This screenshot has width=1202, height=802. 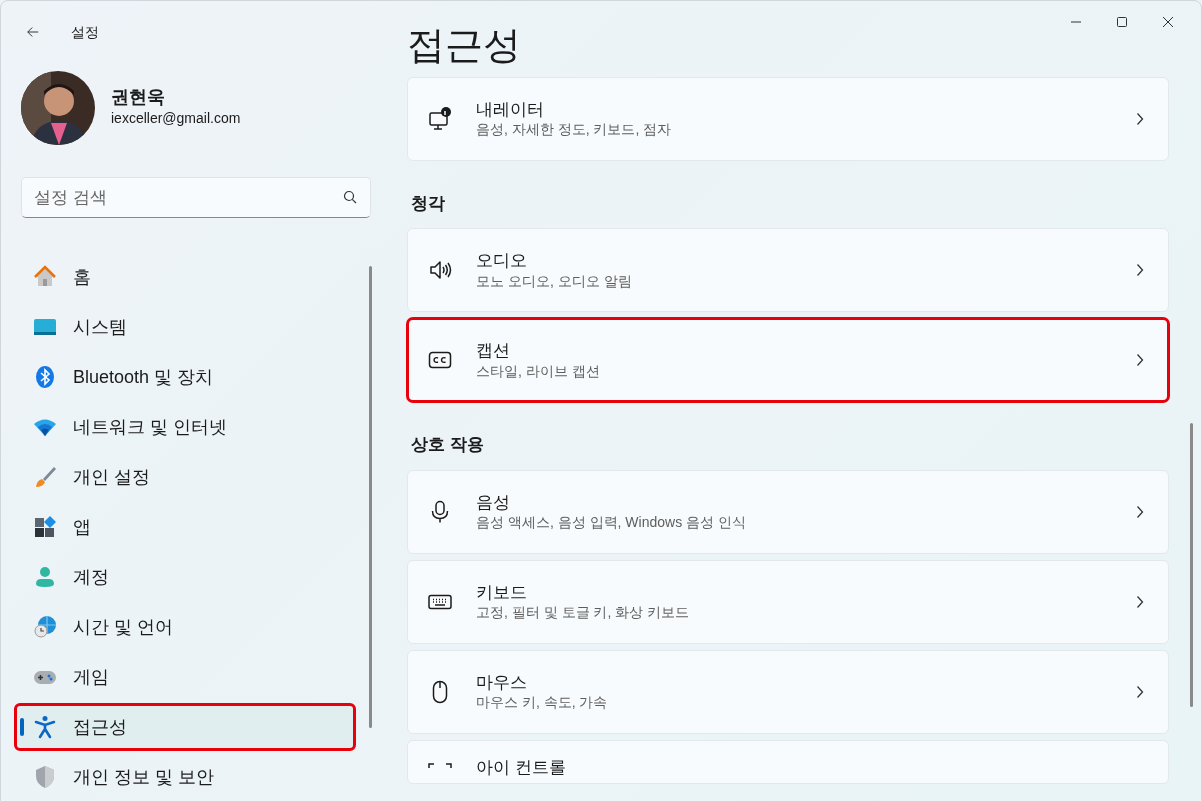 I want to click on settings-card: 캡션 스타일, 라이브 캡션, so click(x=788, y=360).